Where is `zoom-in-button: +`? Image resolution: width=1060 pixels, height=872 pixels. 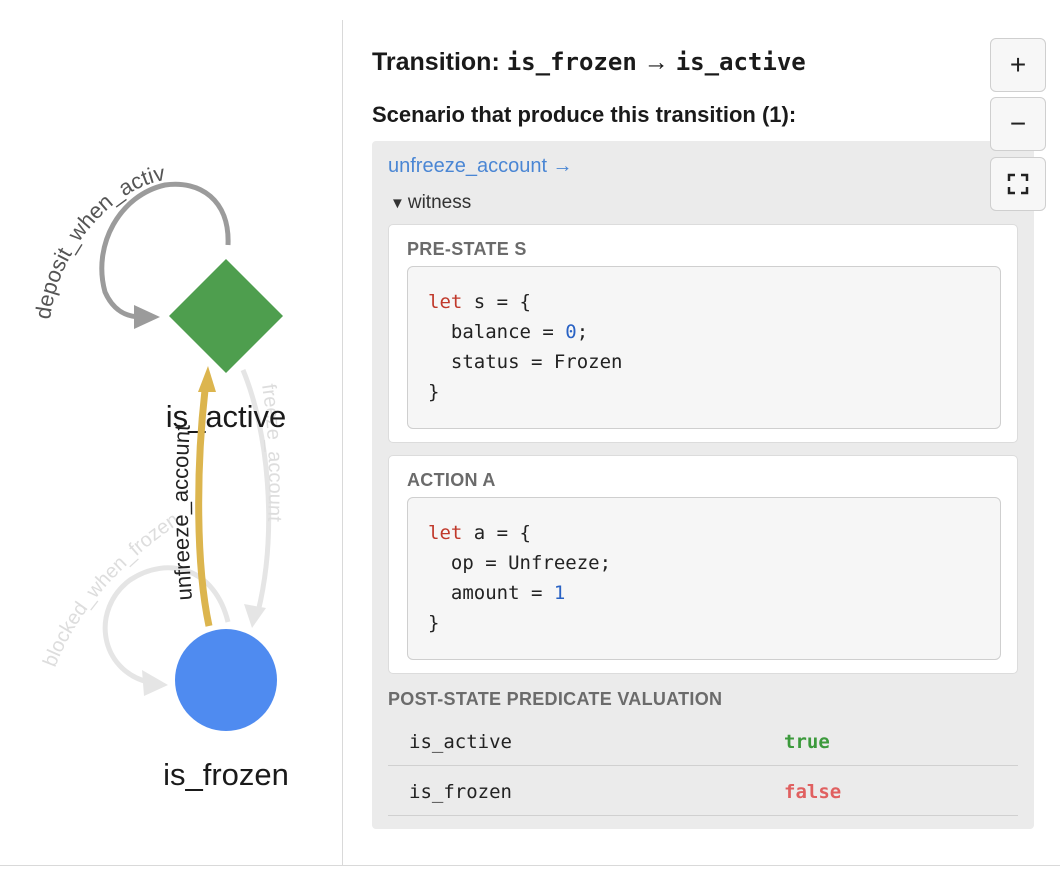
zoom-in-button: + is located at coordinates (1018, 65).